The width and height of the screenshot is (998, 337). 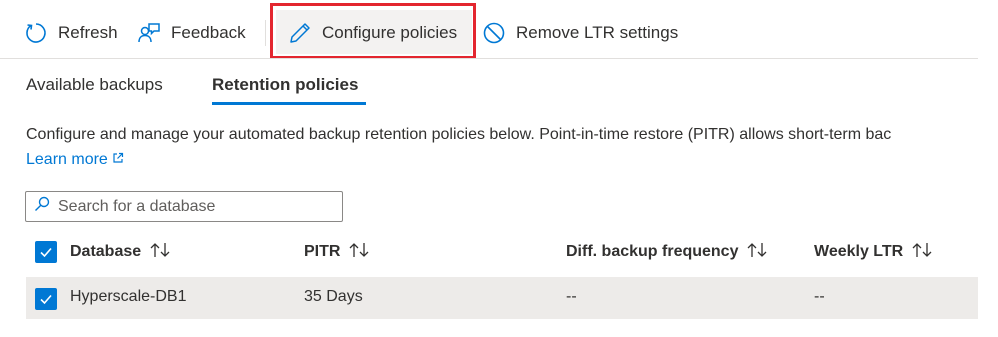 I want to click on column-label: Database, so click(x=106, y=251).